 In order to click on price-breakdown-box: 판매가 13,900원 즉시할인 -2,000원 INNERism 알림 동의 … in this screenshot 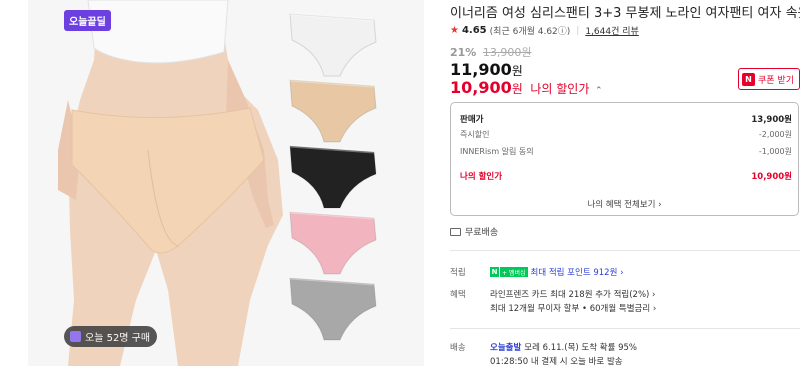, I will do `click(624, 159)`.